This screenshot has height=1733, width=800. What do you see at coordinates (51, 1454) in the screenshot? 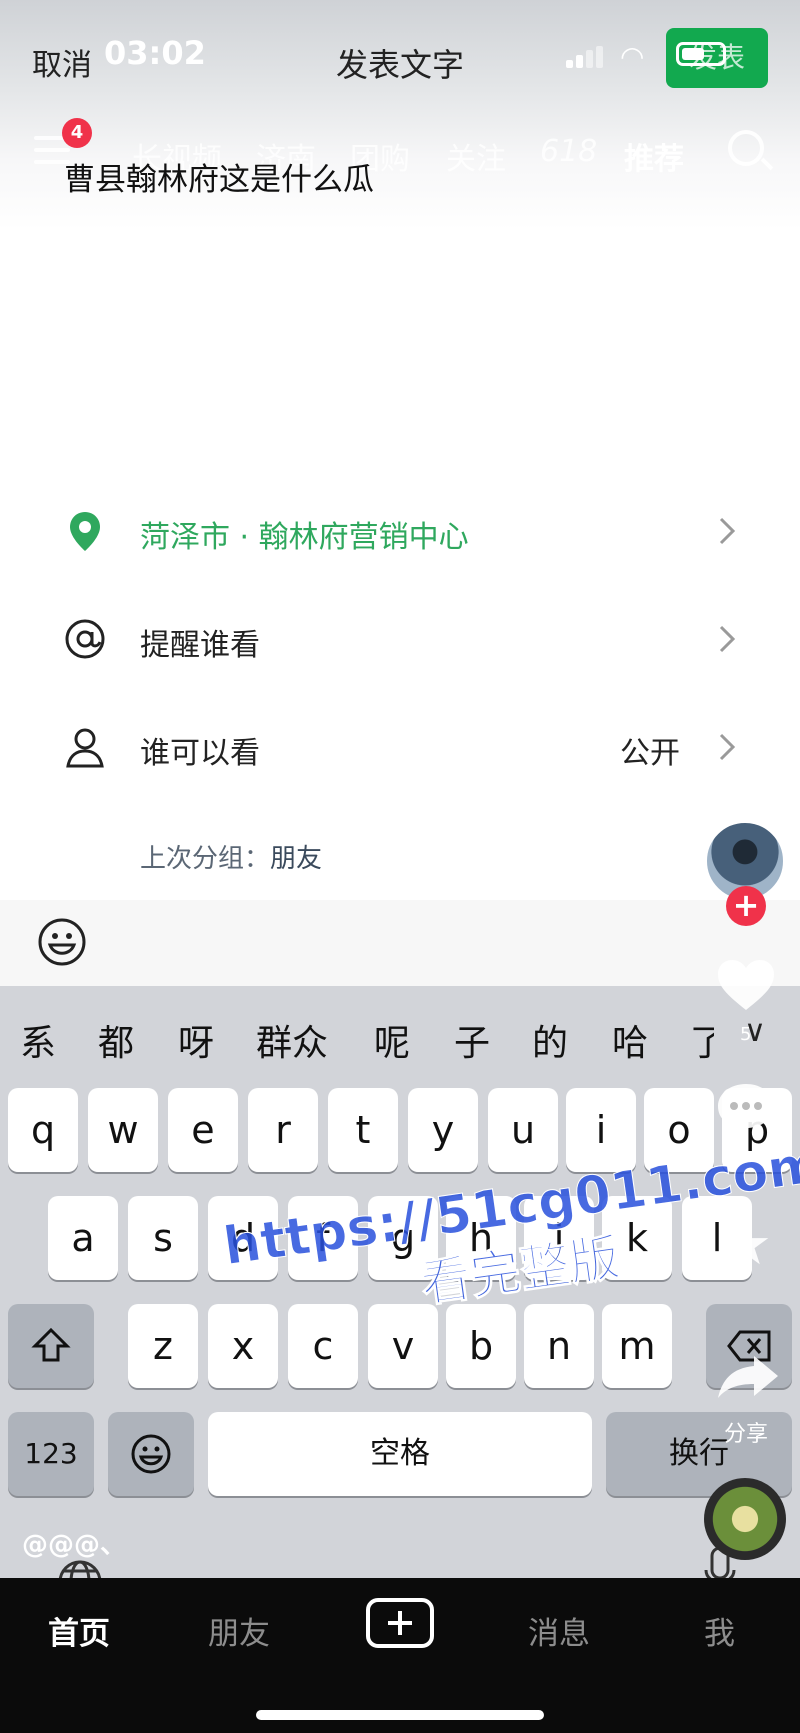
I see `numbers-key: 123` at bounding box center [51, 1454].